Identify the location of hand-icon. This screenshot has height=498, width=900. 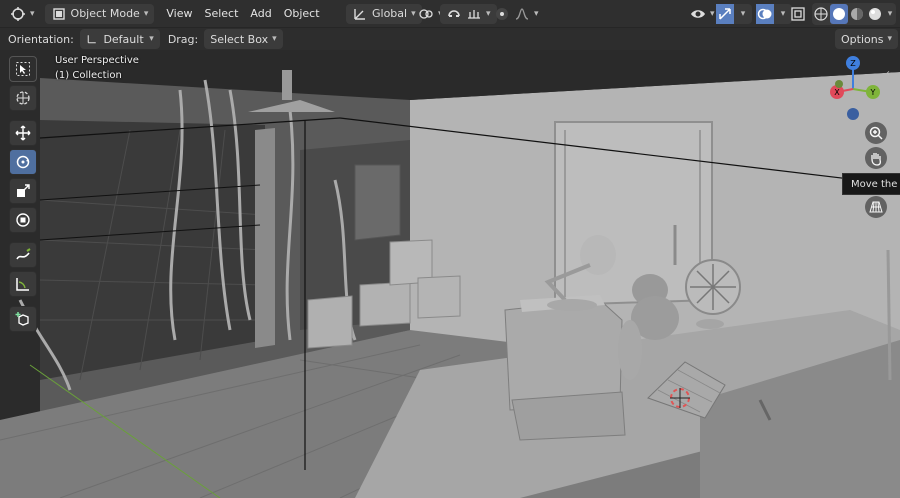
(876, 159).